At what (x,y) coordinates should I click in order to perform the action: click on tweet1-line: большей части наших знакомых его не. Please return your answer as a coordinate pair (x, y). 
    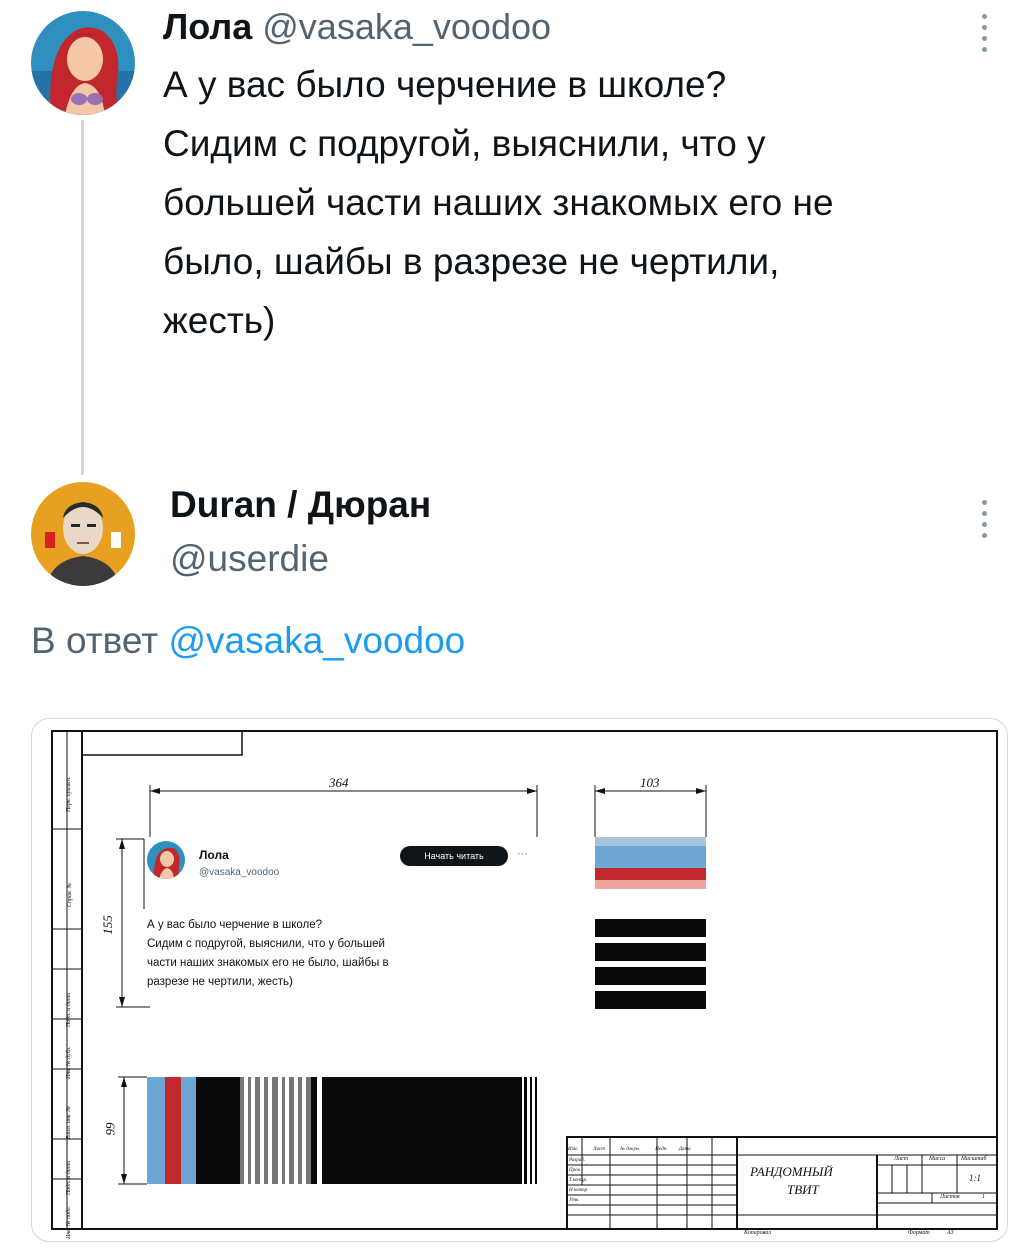
    Looking at the image, I should click on (498, 202).